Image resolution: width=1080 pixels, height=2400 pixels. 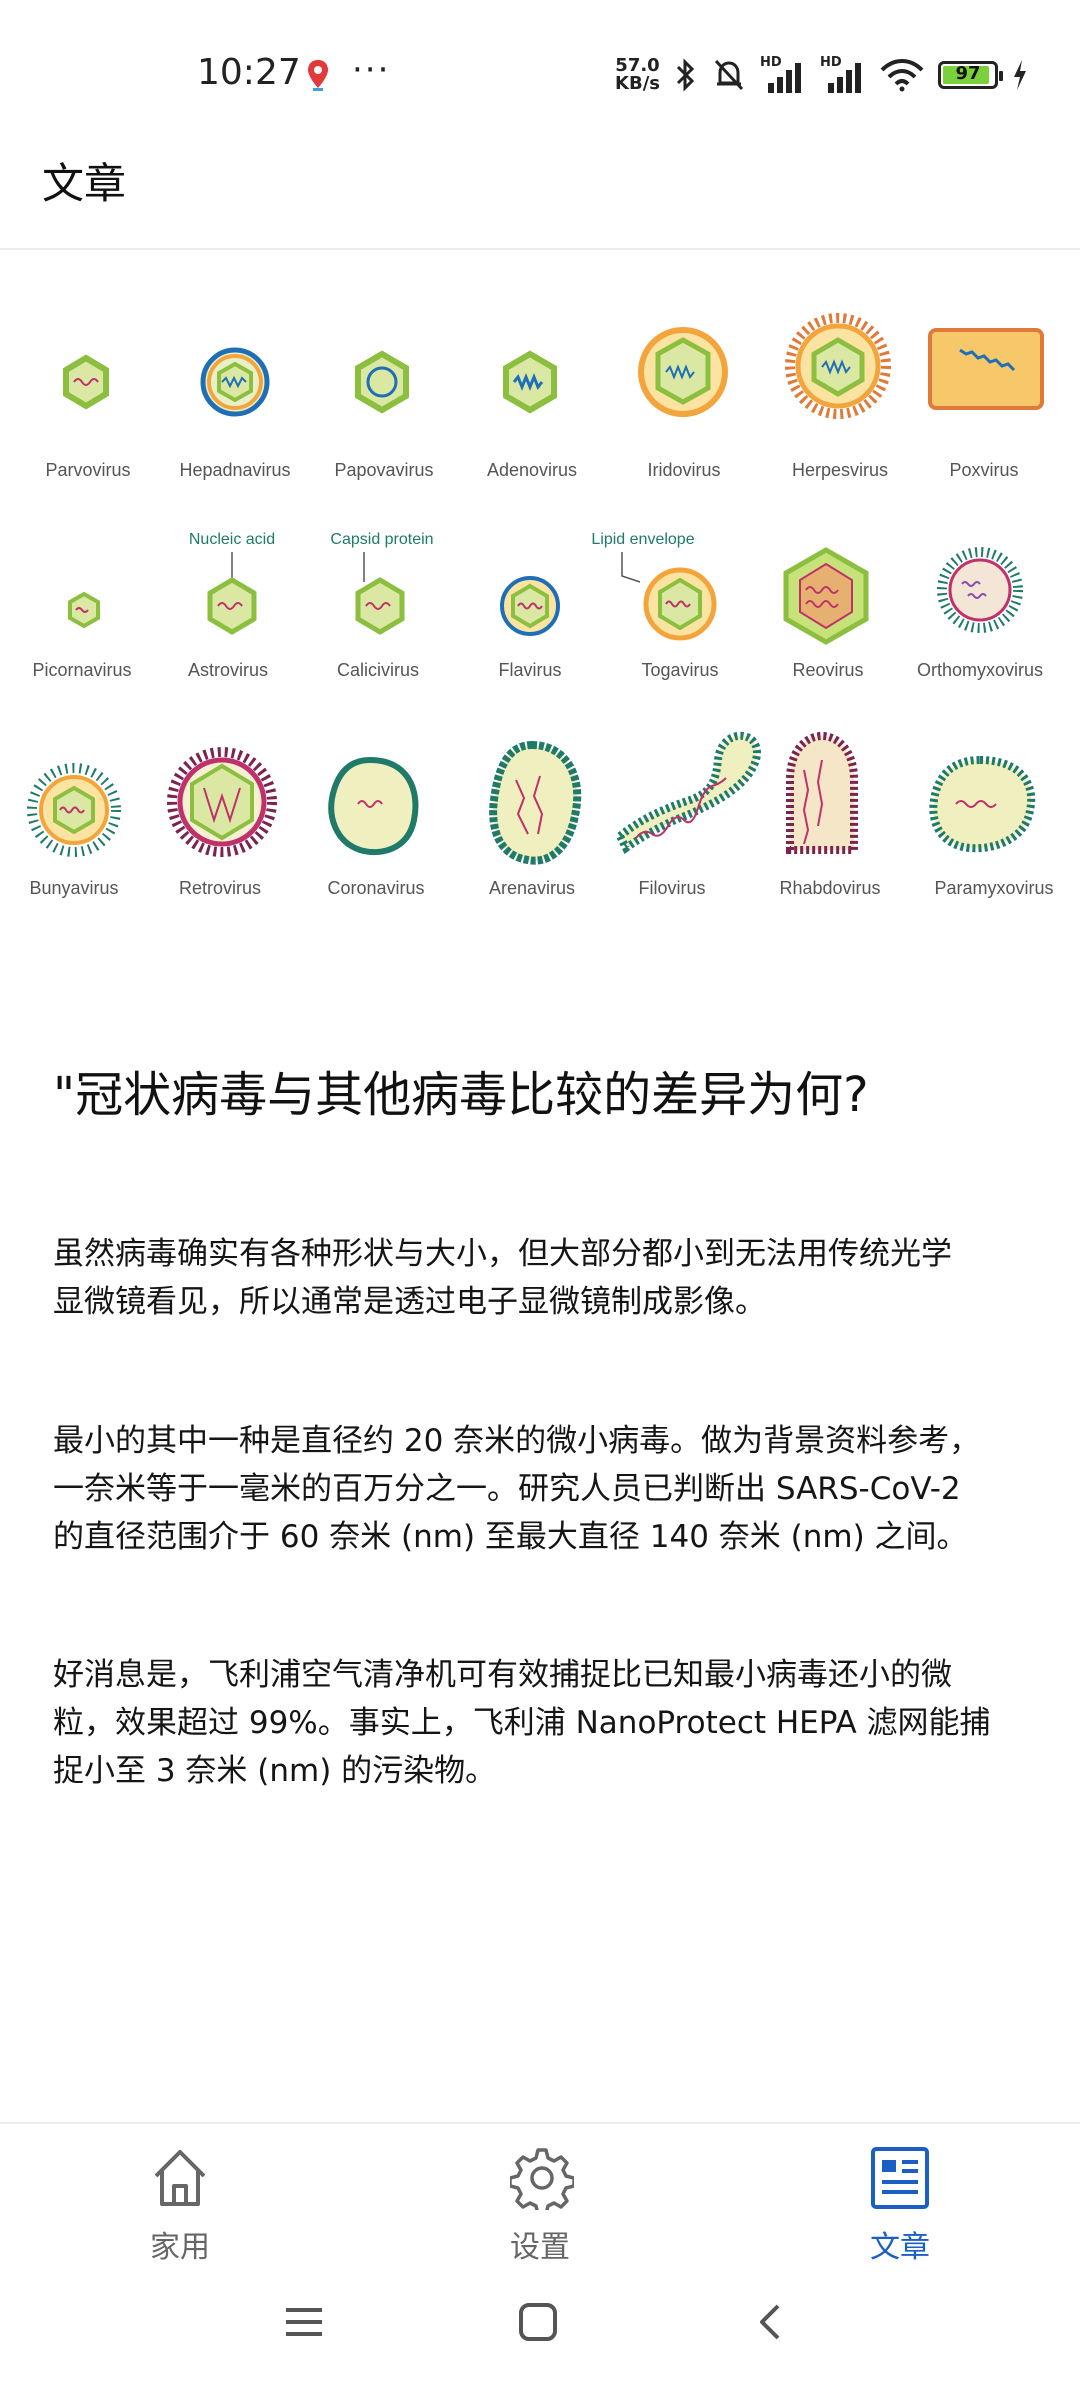 I want to click on menu-icon, so click(x=304, y=2322).